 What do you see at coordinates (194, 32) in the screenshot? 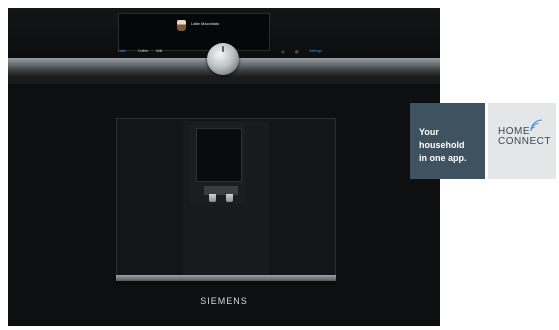
I see `display-screen: Latte Macchiato` at bounding box center [194, 32].